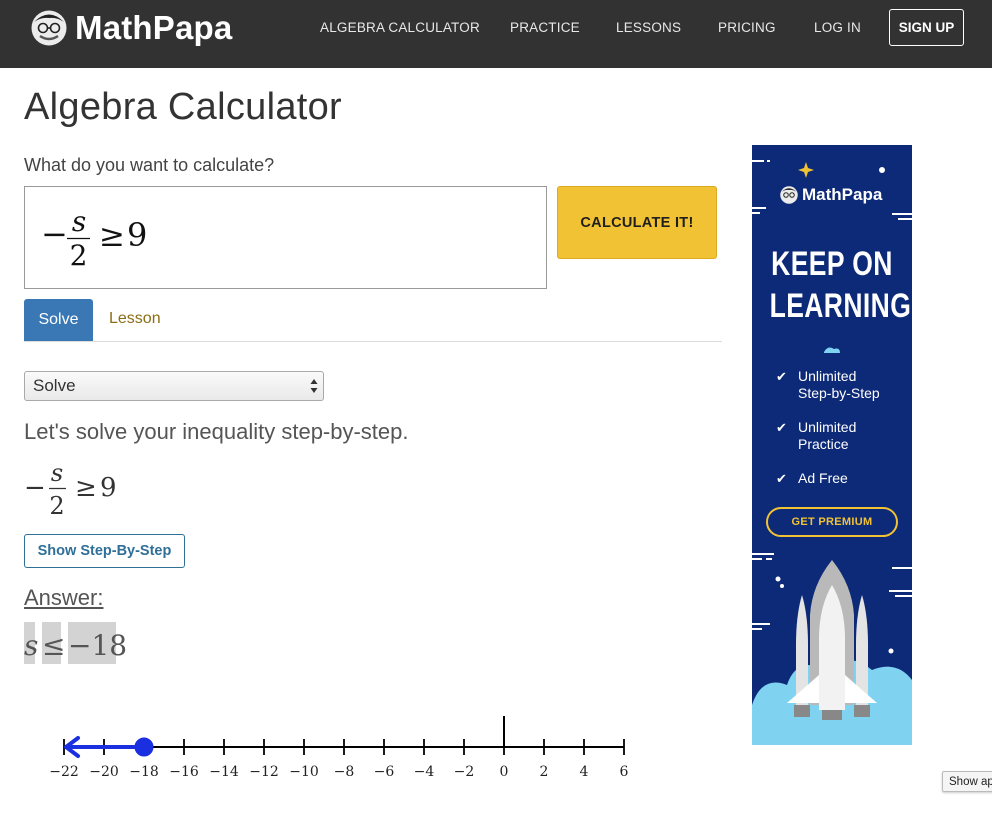  I want to click on number-line-tick-label: −16, so click(184, 772).